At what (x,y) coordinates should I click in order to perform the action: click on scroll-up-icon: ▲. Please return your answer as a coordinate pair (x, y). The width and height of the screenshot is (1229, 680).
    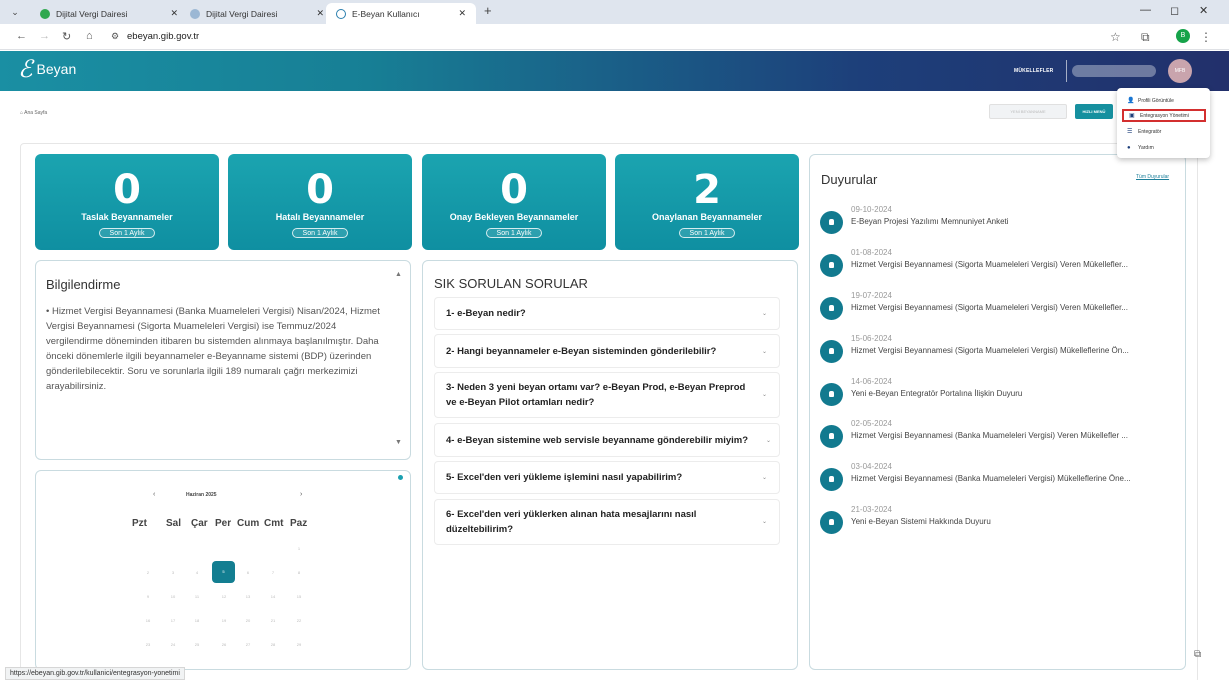
    Looking at the image, I should click on (398, 274).